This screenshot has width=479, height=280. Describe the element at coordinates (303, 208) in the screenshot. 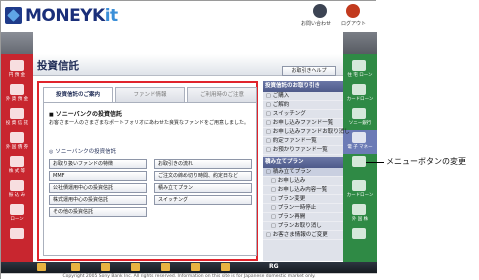

I see `submenu-item-plan-pause: プラン一時停止` at that location.